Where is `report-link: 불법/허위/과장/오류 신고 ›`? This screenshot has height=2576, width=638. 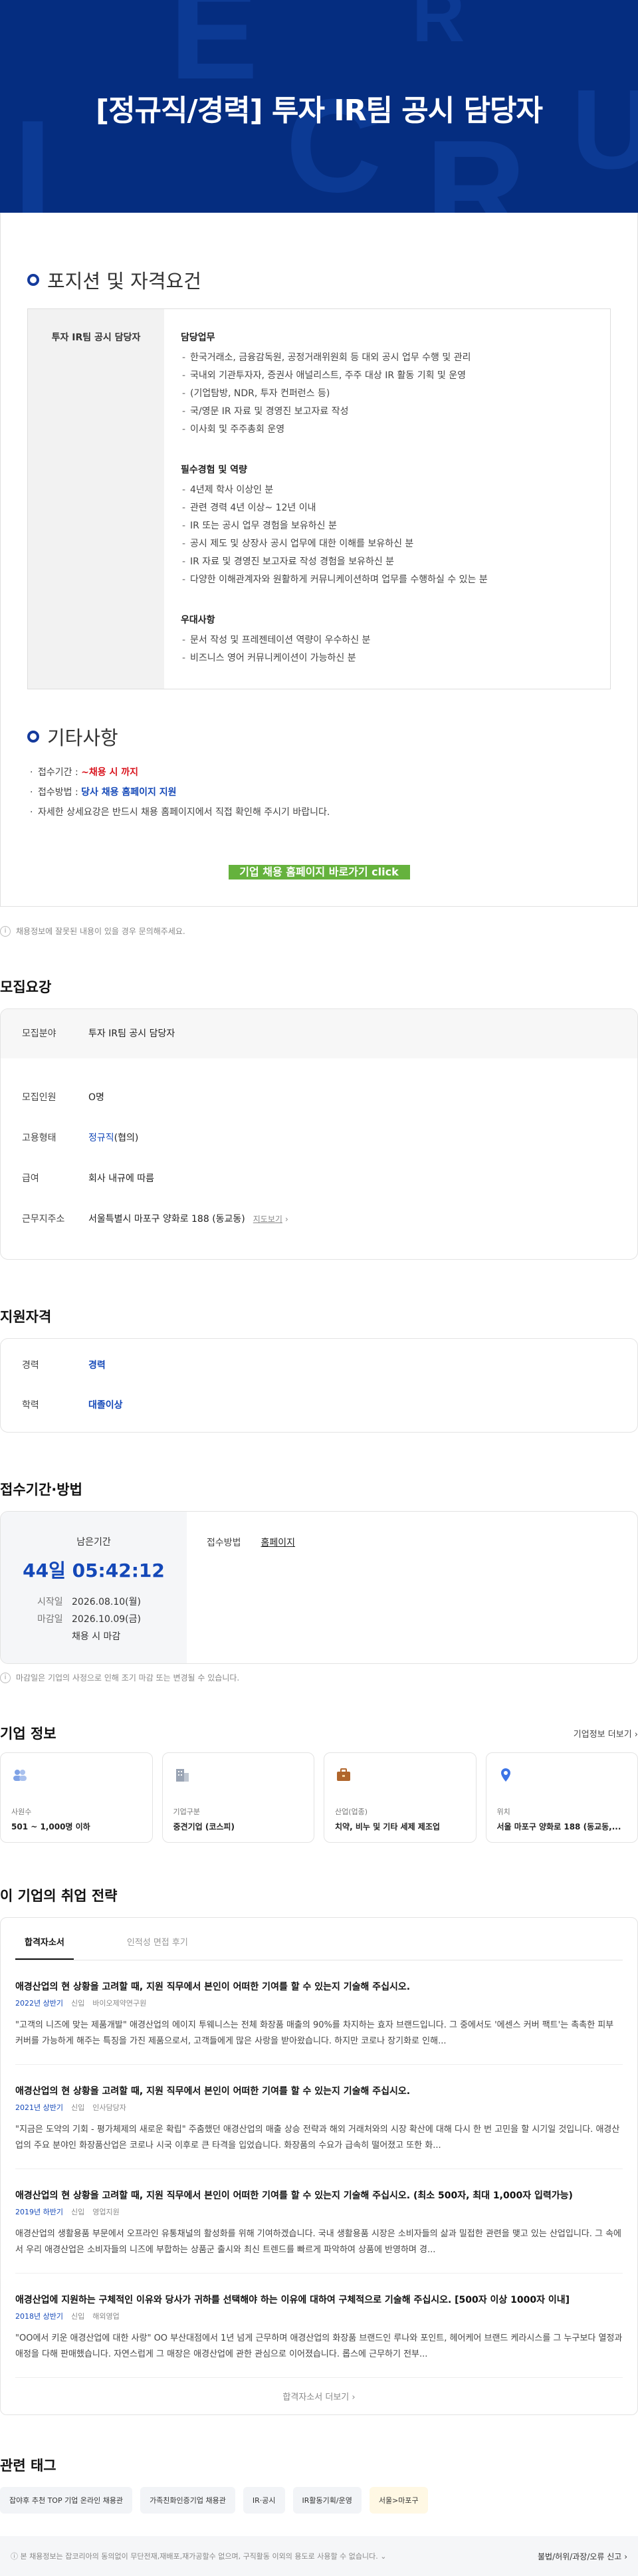
report-link: 불법/허위/과장/오류 신고 › is located at coordinates (582, 2556).